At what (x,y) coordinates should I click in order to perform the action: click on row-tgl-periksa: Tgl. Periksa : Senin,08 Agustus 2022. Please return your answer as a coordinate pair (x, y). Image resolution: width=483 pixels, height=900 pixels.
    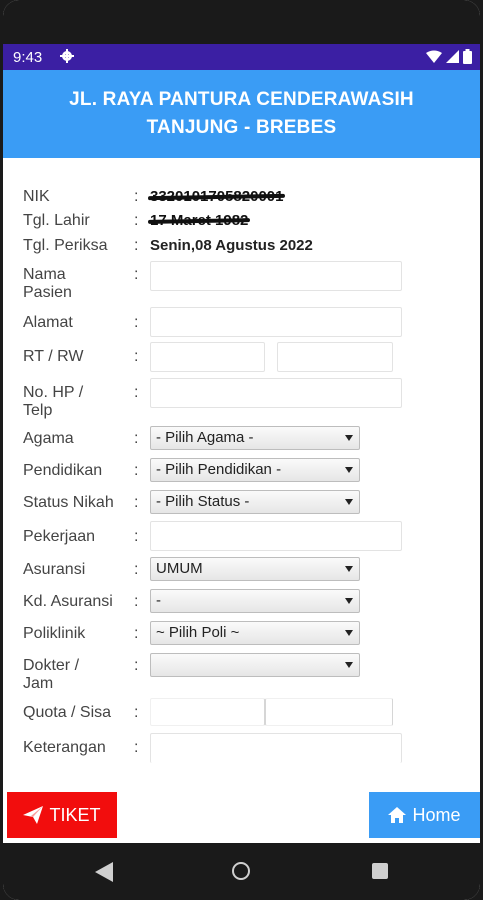
    Looking at the image, I should click on (243, 247).